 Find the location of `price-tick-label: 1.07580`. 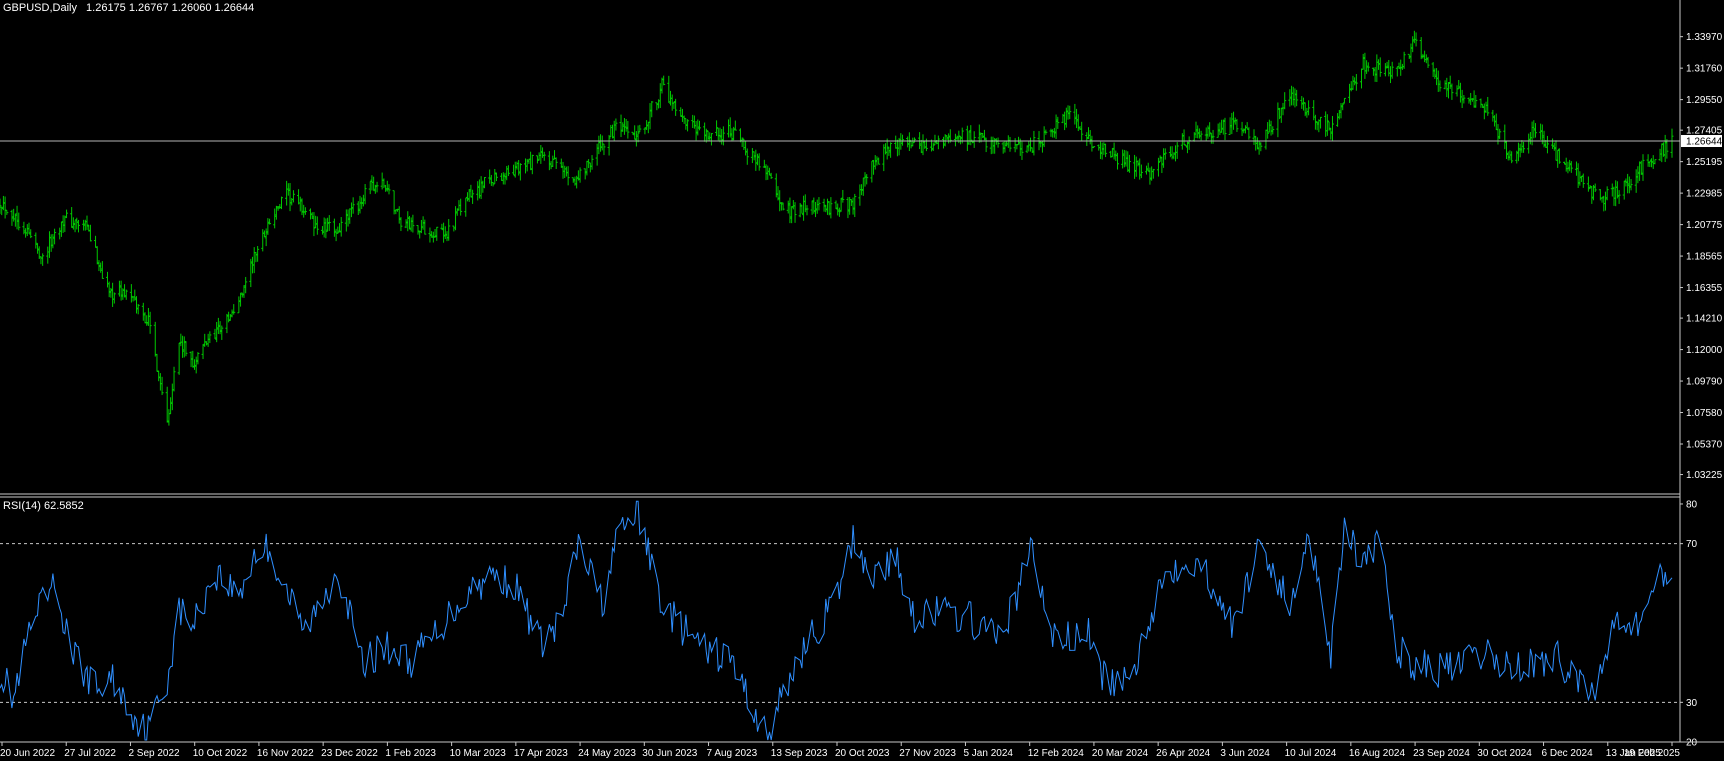

price-tick-label: 1.07580 is located at coordinates (1704, 413).